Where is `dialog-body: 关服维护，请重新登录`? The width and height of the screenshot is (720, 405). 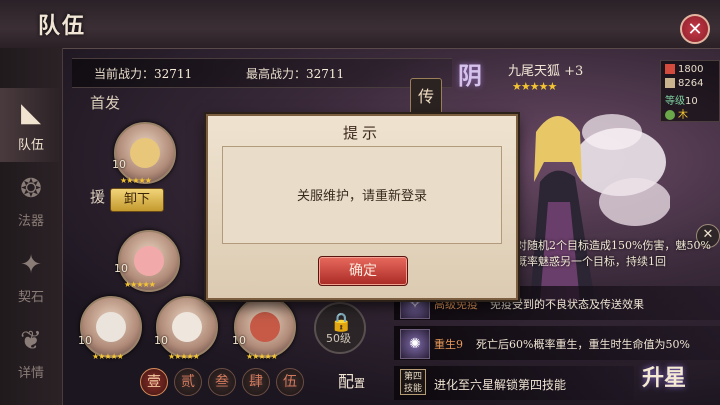
dialog-body: 关服维护，请重新登录 is located at coordinates (362, 195).